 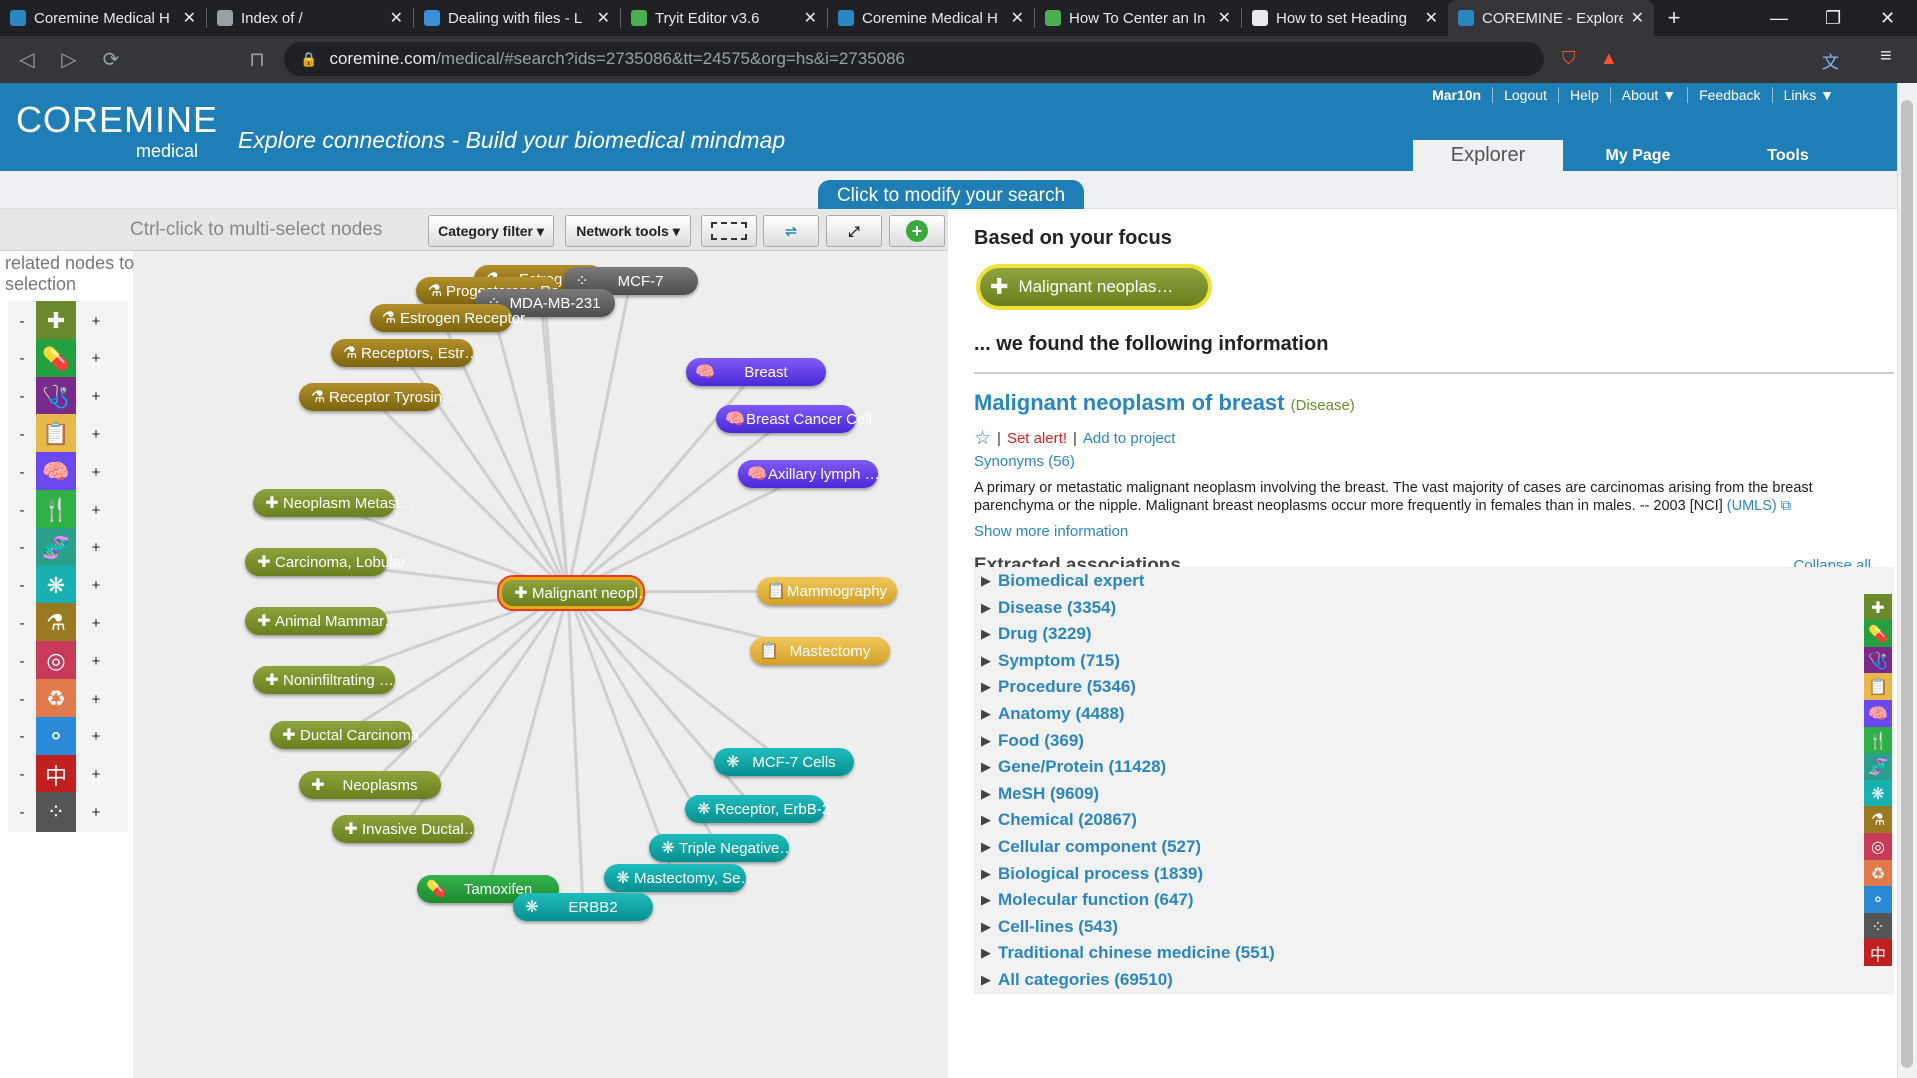 I want to click on show-more-link: Show more information, so click(x=1051, y=531).